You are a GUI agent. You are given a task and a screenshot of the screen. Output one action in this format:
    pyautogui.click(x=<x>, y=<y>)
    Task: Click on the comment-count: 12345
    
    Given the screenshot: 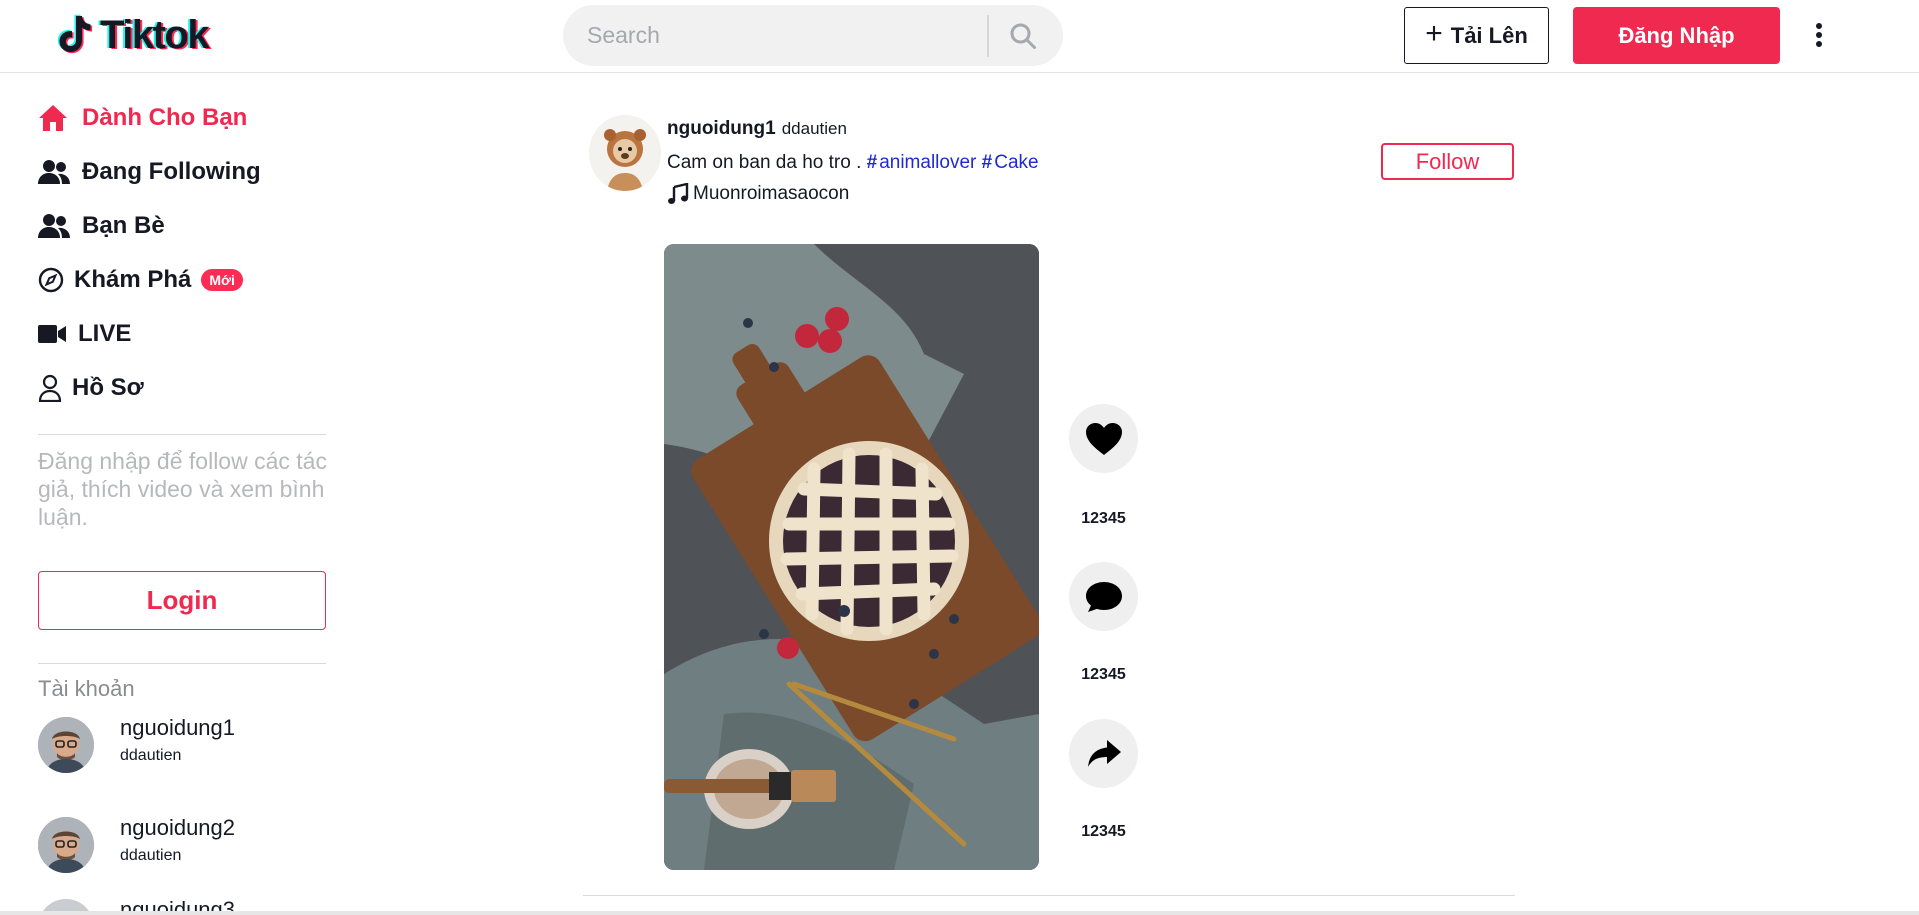 What is the action you would take?
    pyautogui.click(x=1103, y=674)
    